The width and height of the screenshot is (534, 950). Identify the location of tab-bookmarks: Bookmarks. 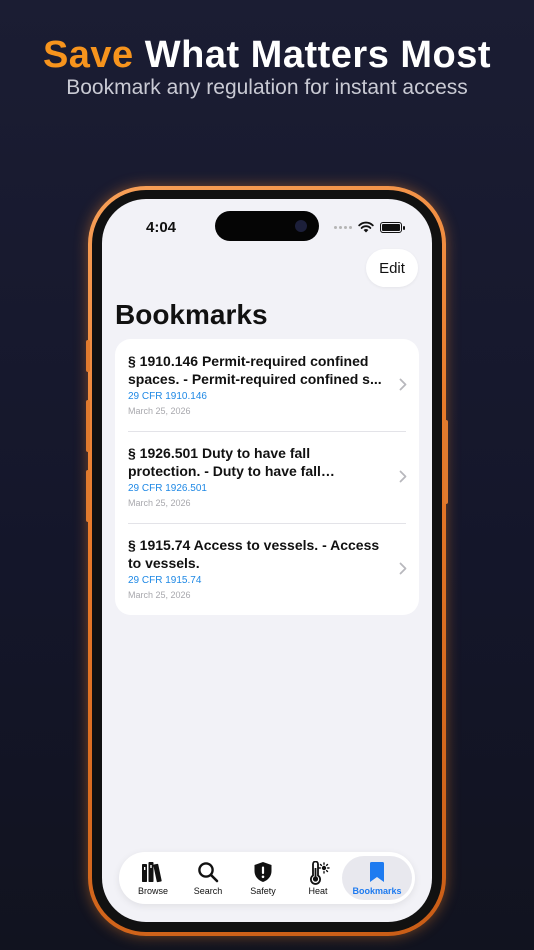
(377, 878).